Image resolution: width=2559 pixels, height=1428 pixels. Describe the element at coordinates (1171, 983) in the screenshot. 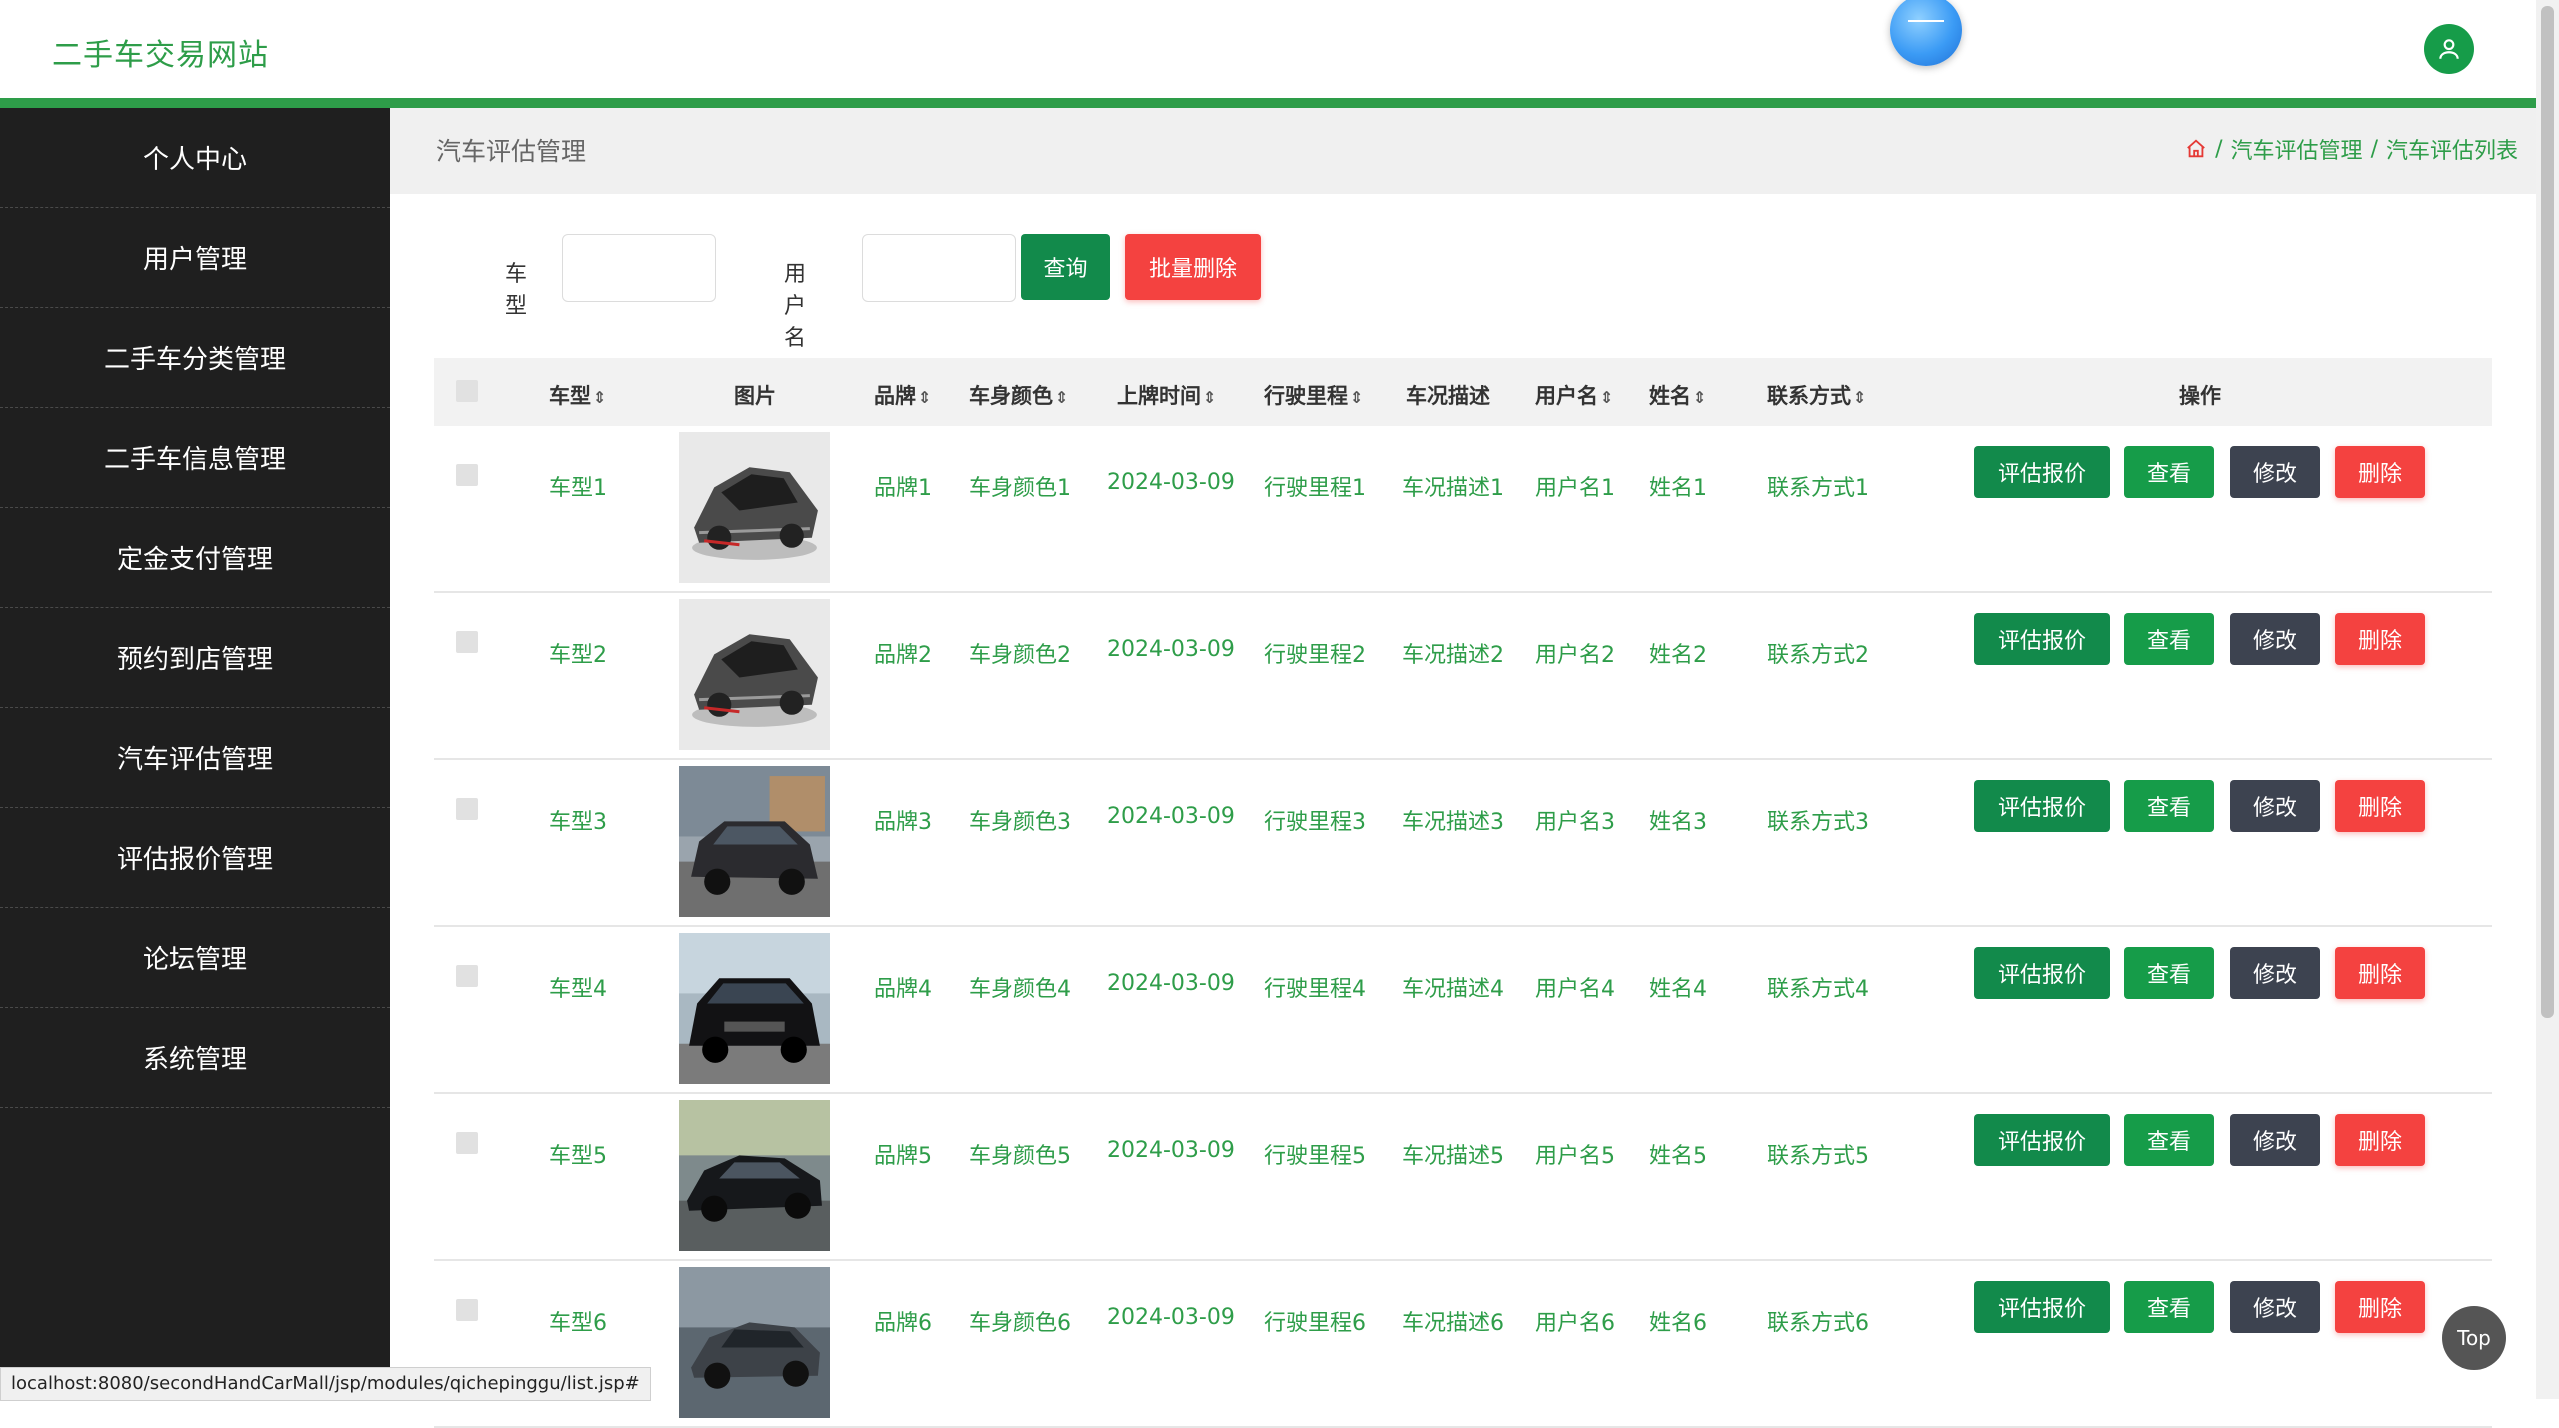

I see `cell-plate-date: 2024-03-09` at that location.